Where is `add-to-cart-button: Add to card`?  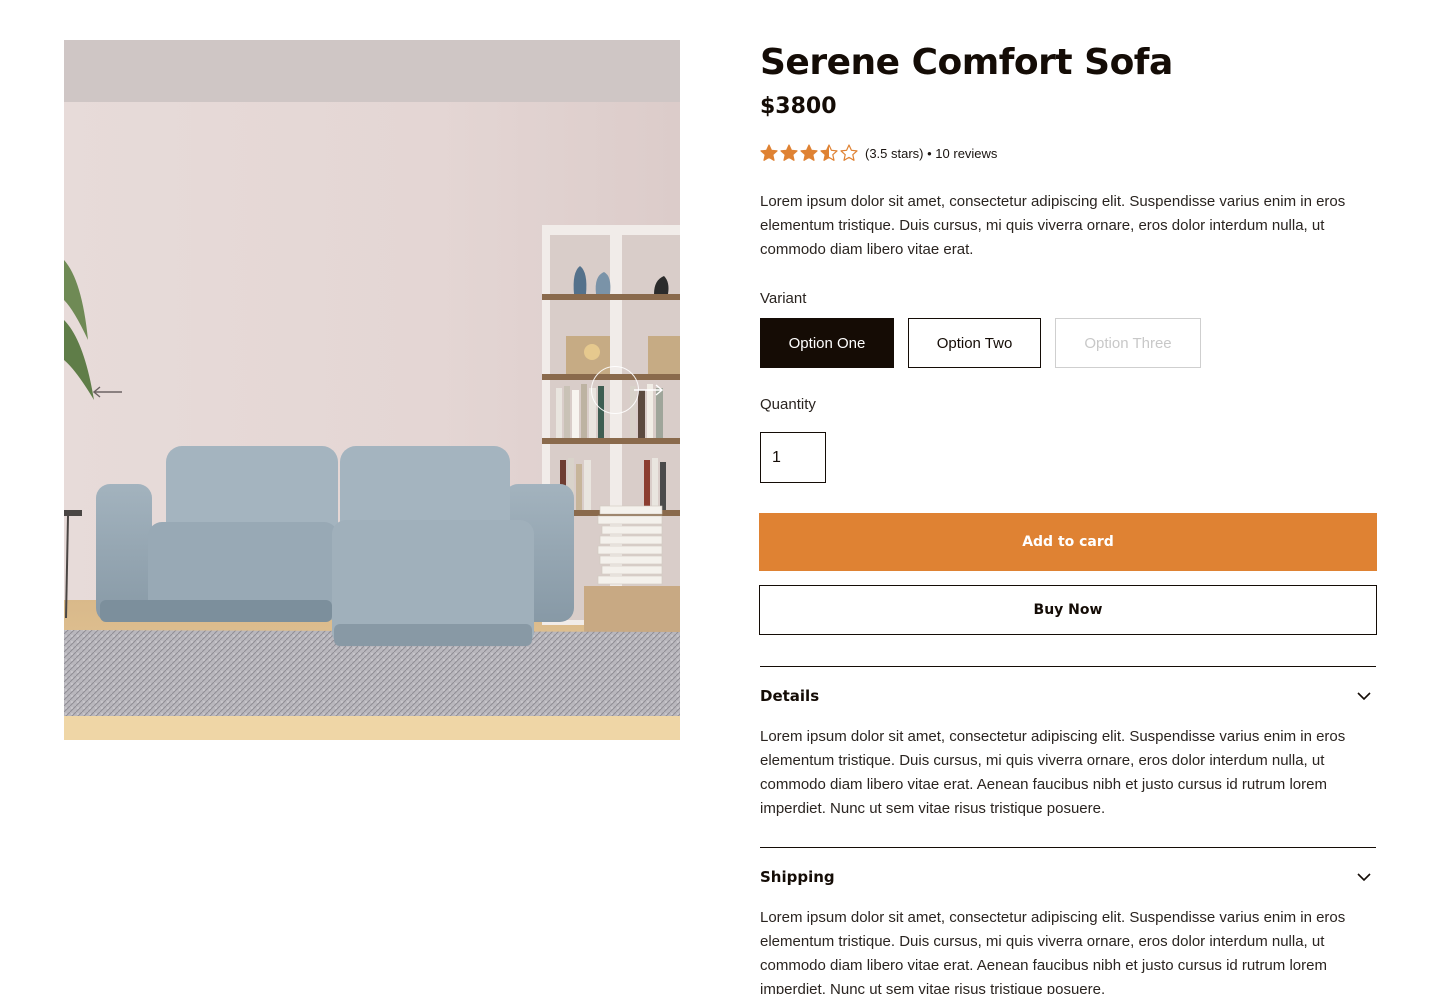 add-to-cart-button: Add to card is located at coordinates (1068, 542).